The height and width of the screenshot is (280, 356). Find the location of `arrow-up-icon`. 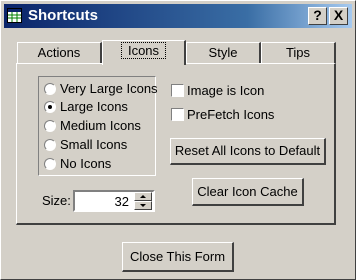

arrow-up-icon is located at coordinates (143, 196).